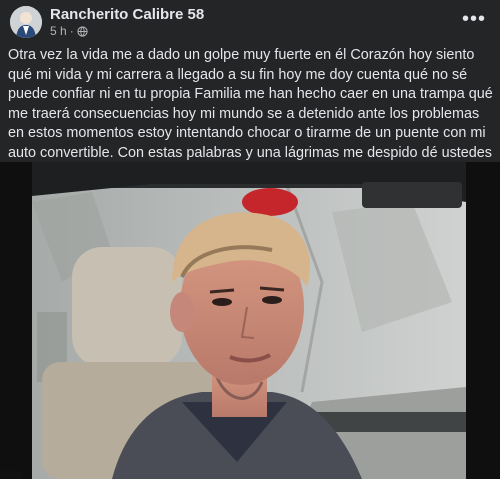 The image size is (500, 479). Describe the element at coordinates (58, 31) in the screenshot. I see `post-time: 5 h` at that location.